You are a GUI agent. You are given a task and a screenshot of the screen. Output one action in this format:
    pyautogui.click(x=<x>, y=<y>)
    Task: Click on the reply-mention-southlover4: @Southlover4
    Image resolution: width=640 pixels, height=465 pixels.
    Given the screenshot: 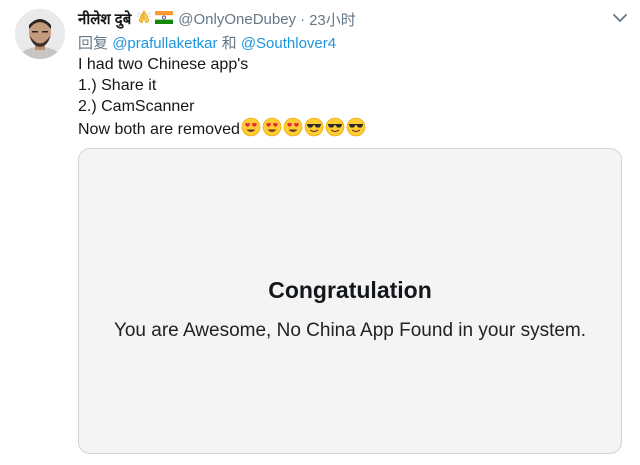 What is the action you would take?
    pyautogui.click(x=288, y=43)
    